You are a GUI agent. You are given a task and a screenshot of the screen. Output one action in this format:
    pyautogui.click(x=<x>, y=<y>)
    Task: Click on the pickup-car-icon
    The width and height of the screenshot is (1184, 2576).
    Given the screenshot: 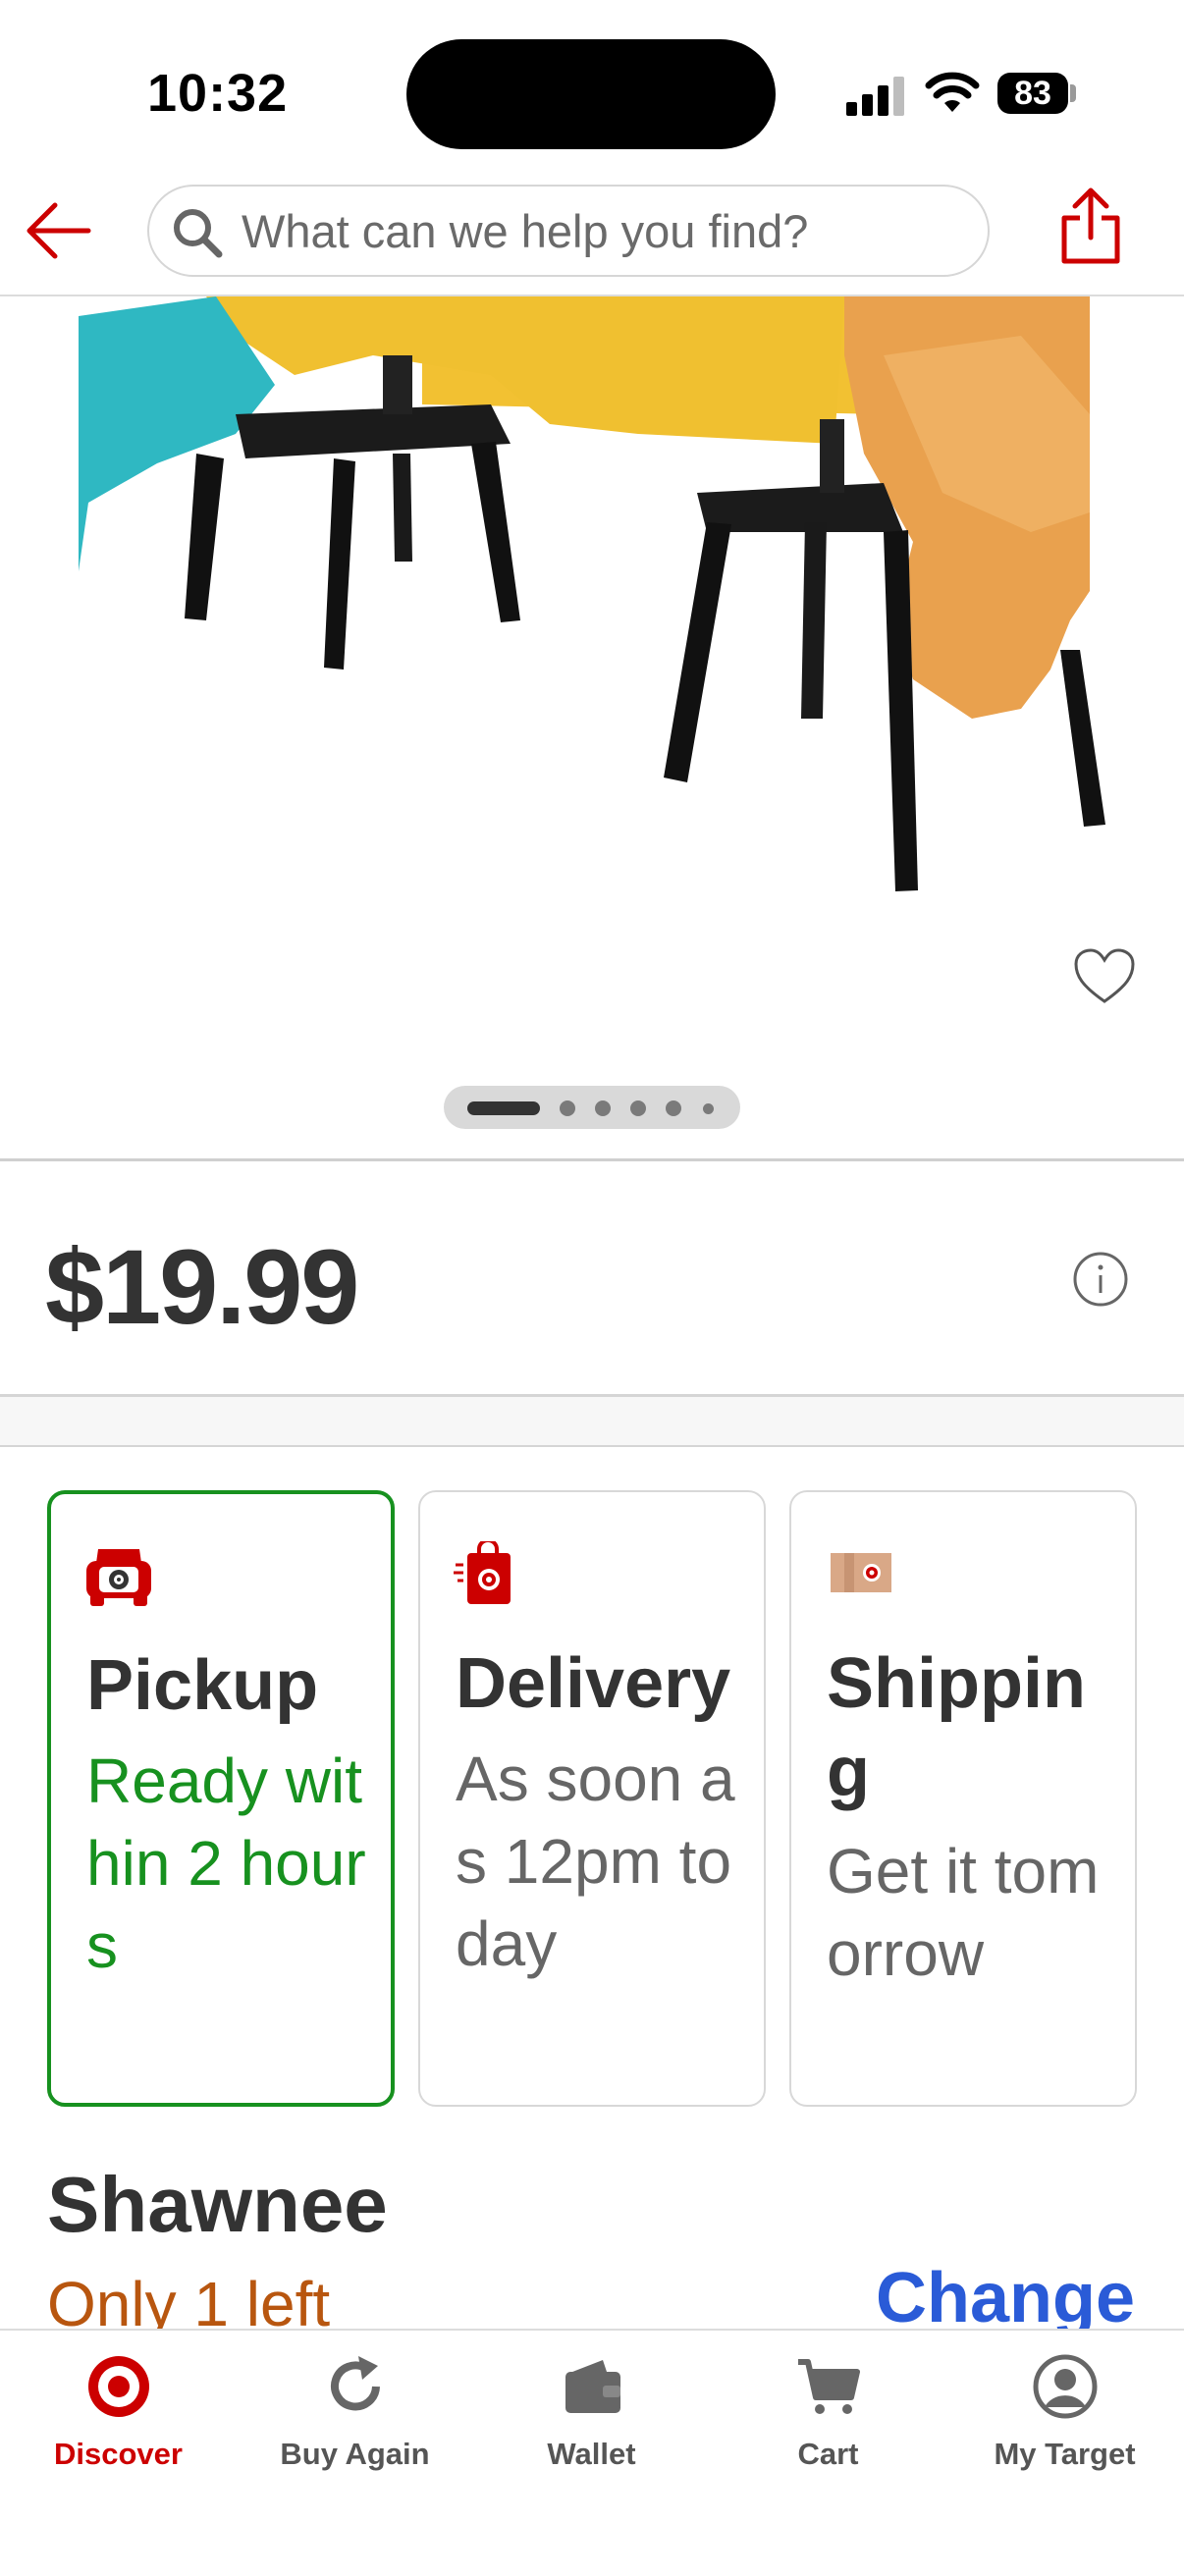 What is the action you would take?
    pyautogui.click(x=118, y=1577)
    